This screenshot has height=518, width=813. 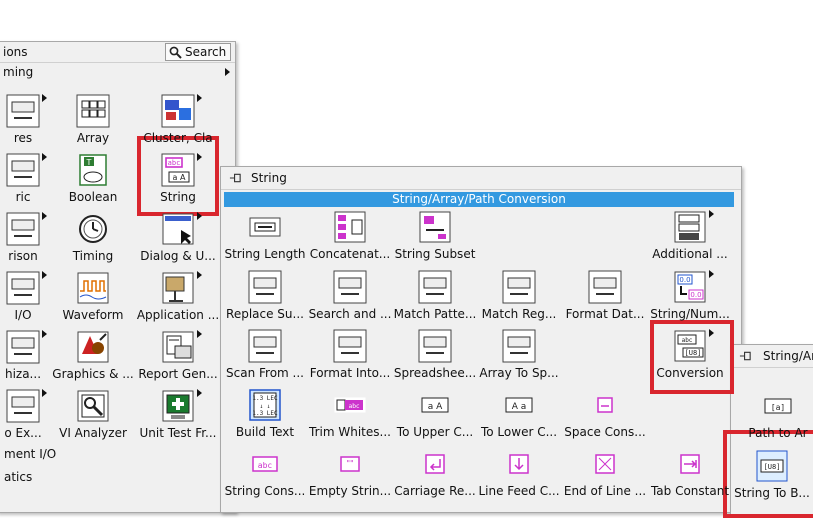 I want to click on palette-item-path-to-array: [a] Path to Ar, so click(x=774, y=415).